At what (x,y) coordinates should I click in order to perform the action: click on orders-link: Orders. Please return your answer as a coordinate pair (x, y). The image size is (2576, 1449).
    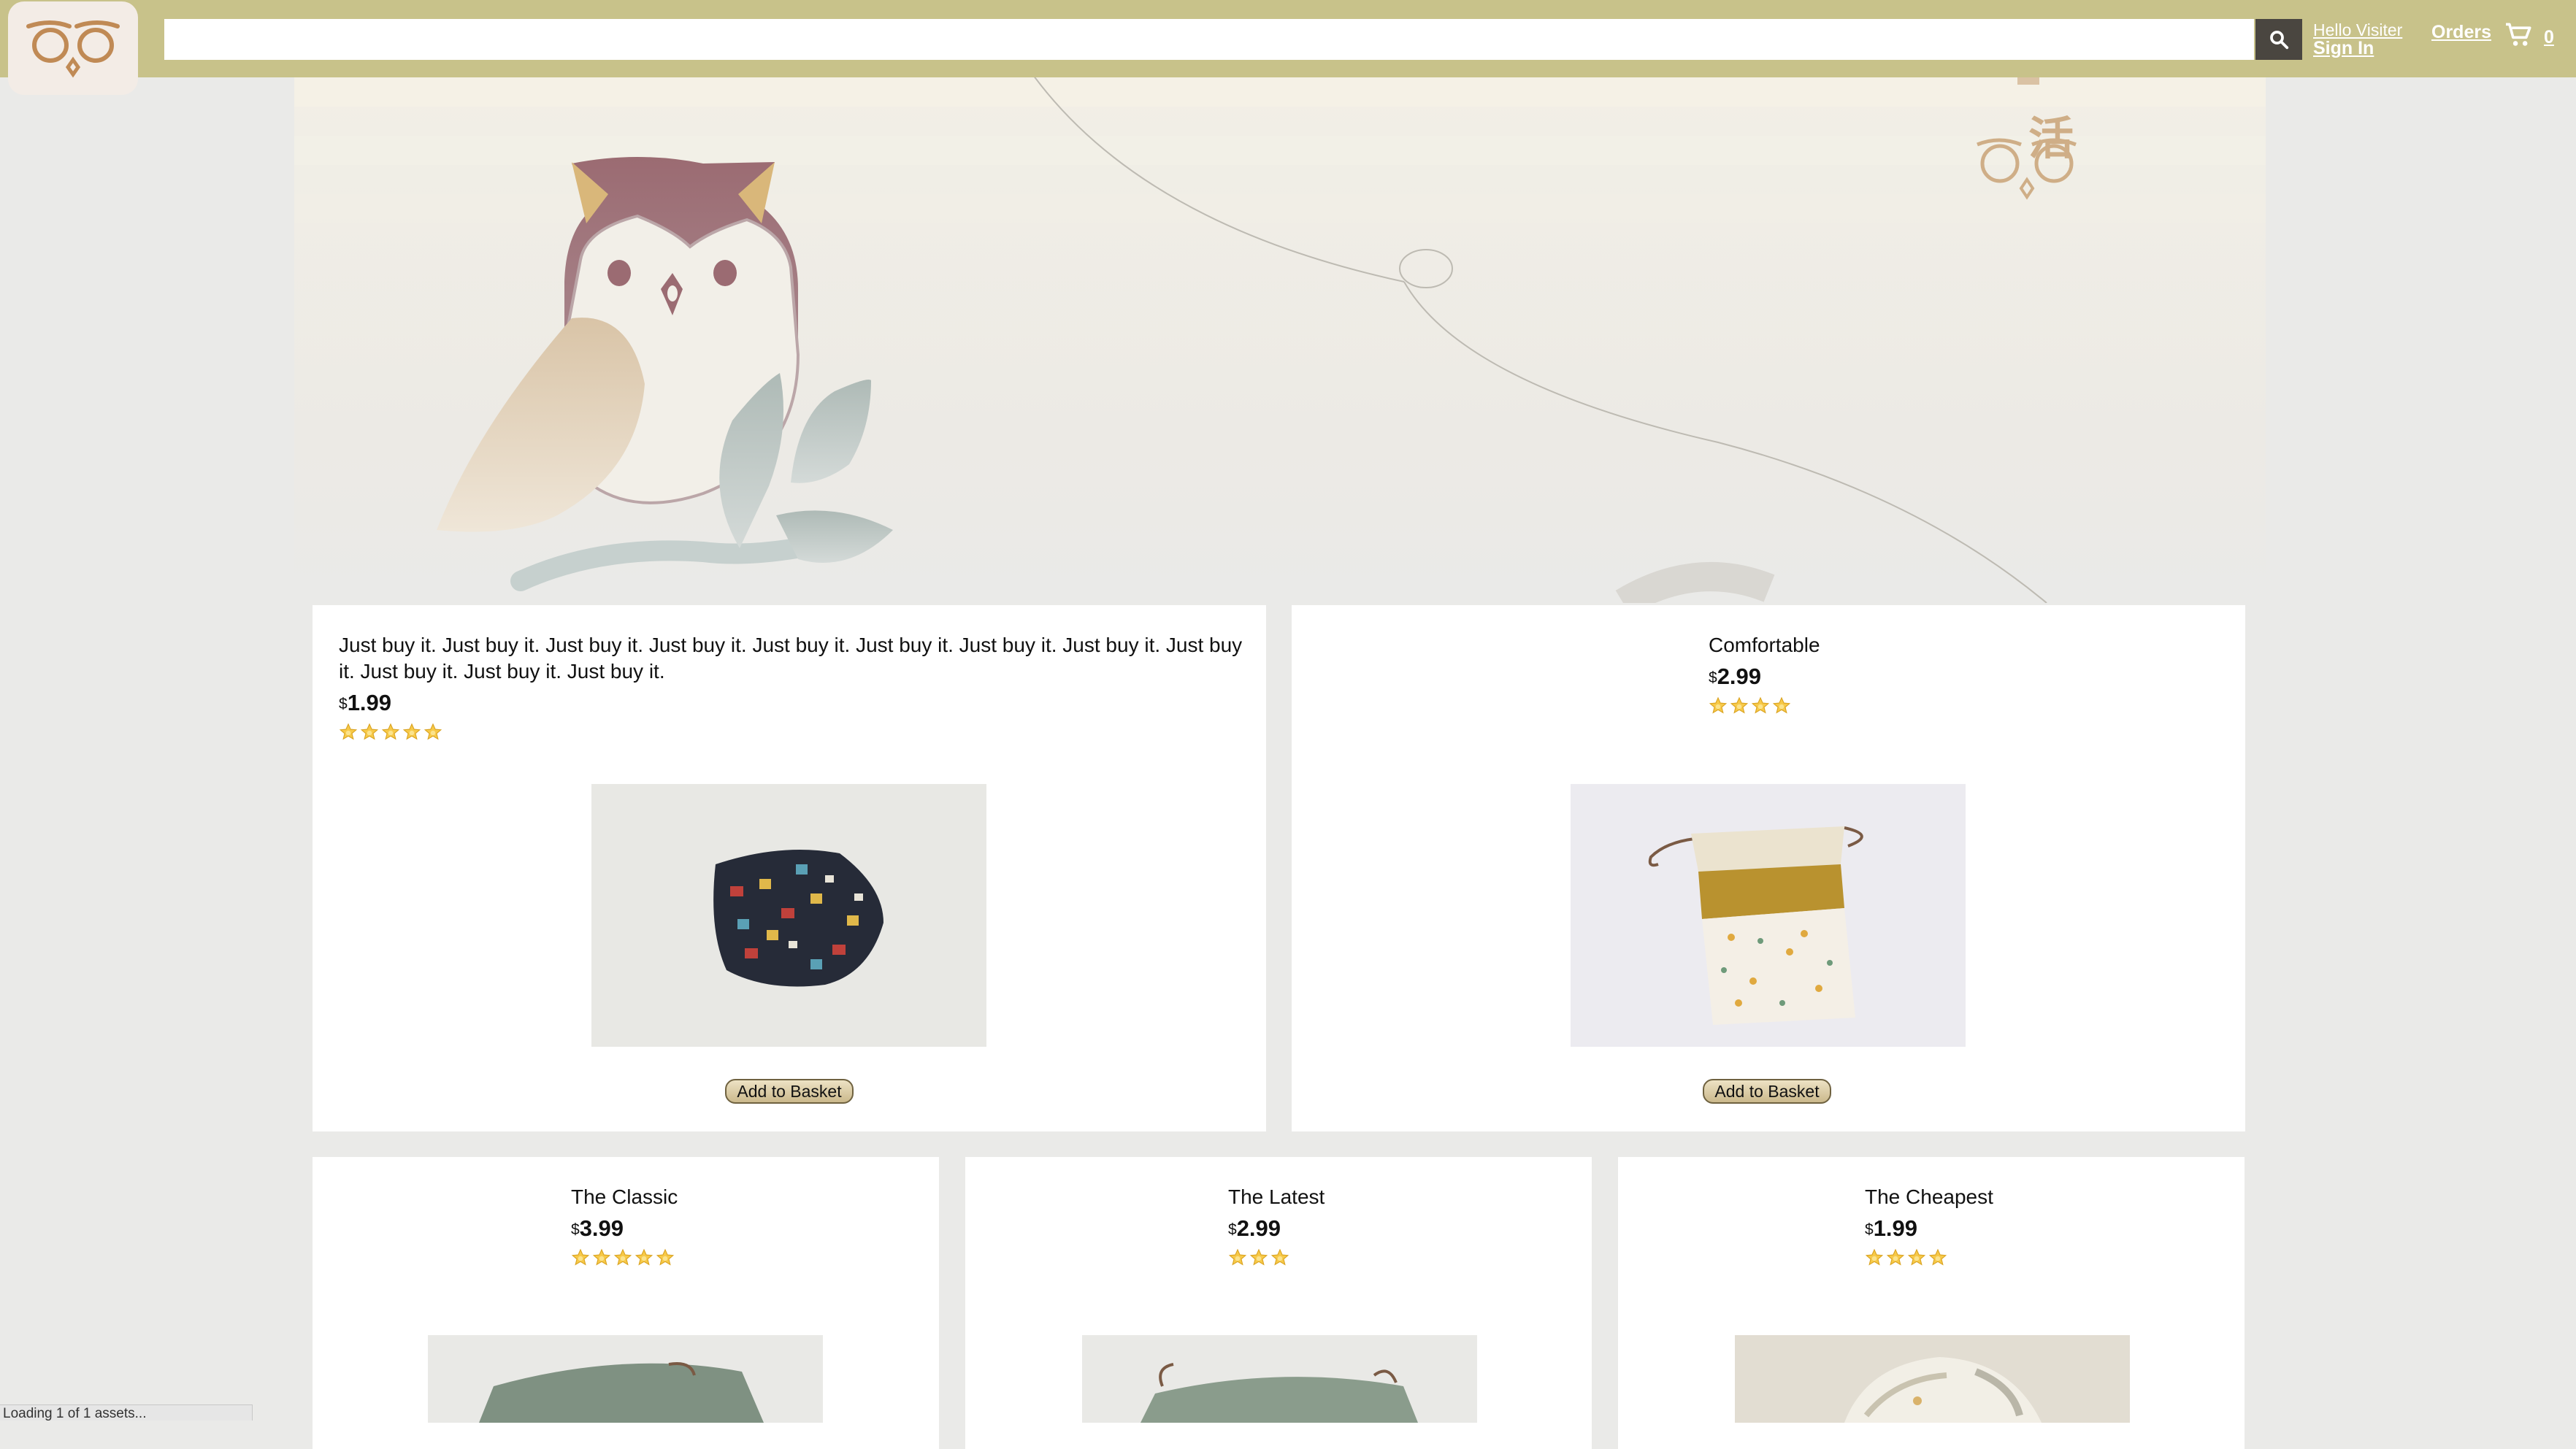
    Looking at the image, I should click on (2461, 33).